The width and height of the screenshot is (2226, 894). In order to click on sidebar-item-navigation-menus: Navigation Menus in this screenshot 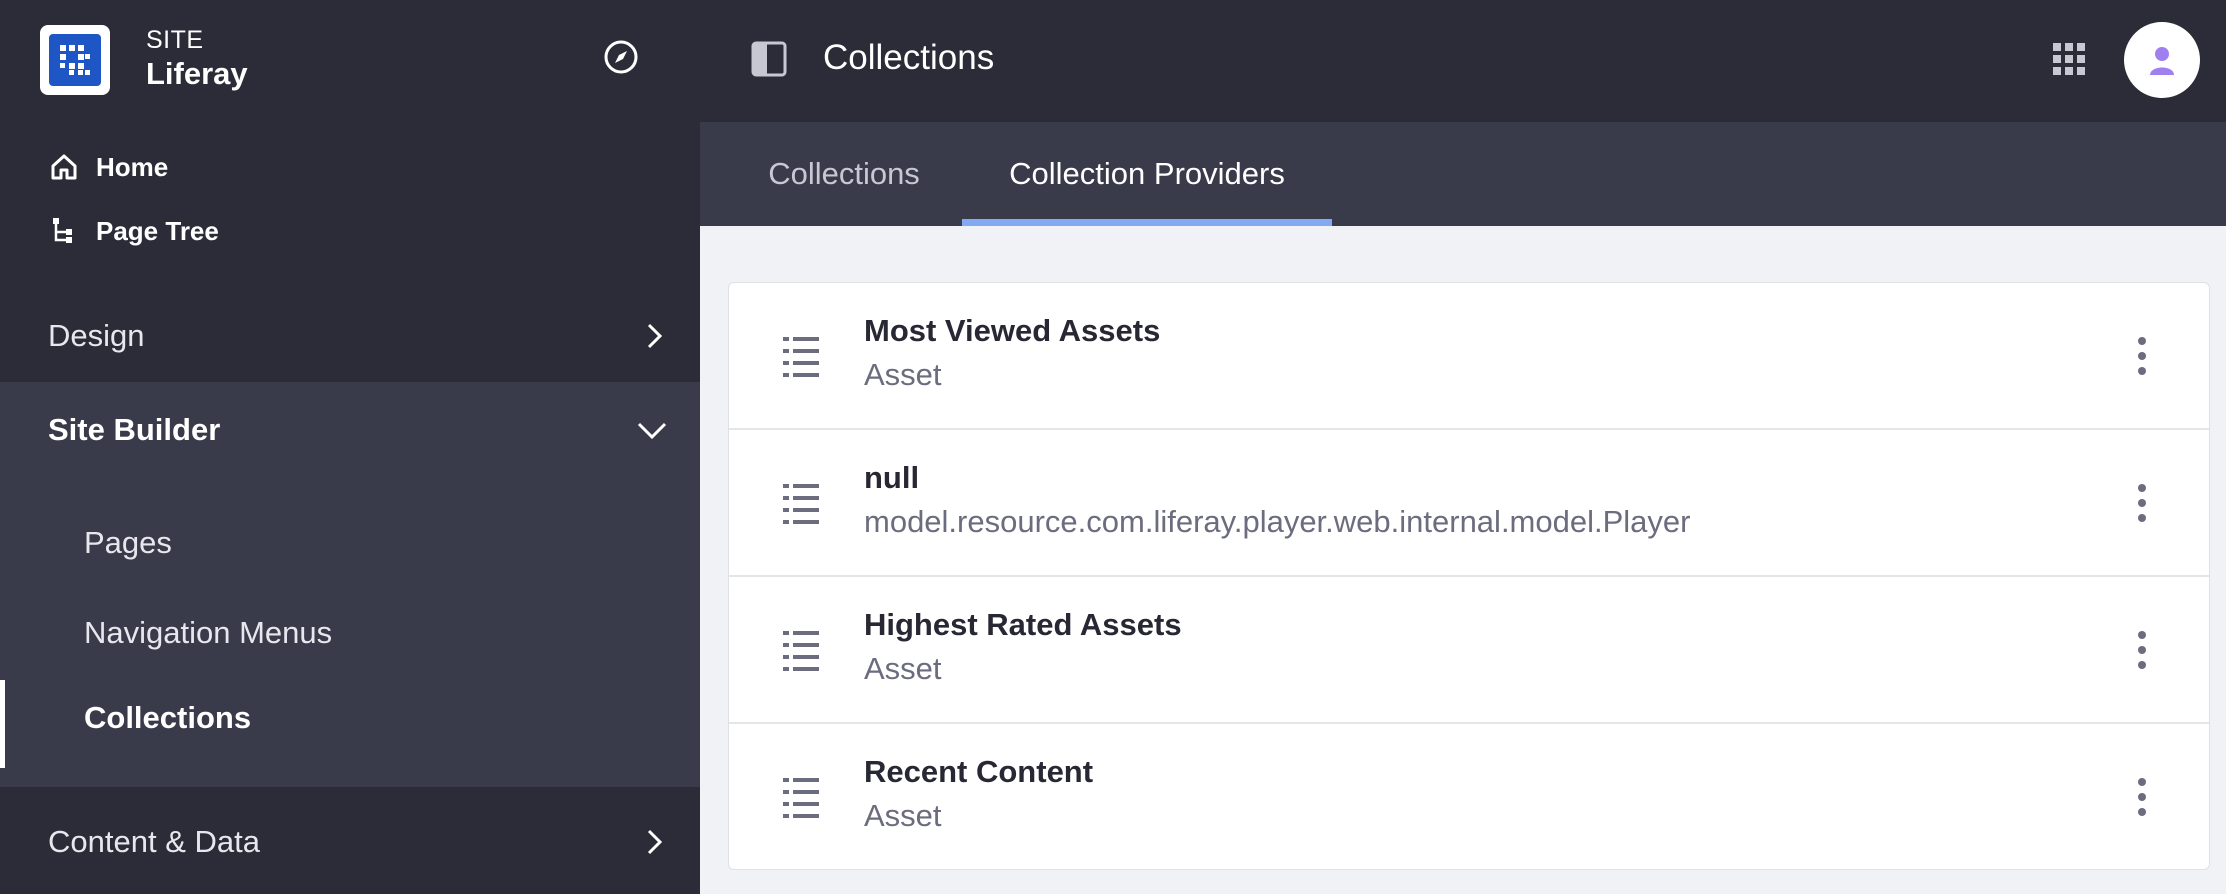, I will do `click(350, 635)`.